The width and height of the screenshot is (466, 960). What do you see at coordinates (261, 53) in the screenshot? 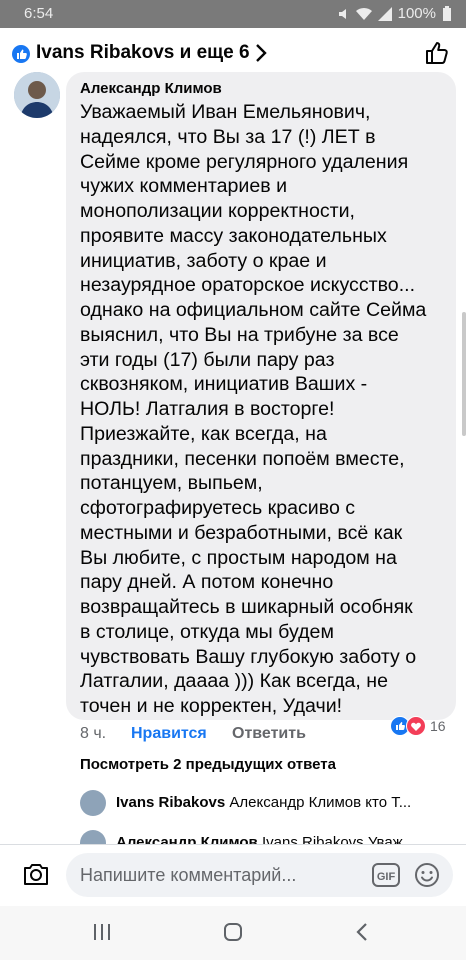
I see `chevron-right-icon` at bounding box center [261, 53].